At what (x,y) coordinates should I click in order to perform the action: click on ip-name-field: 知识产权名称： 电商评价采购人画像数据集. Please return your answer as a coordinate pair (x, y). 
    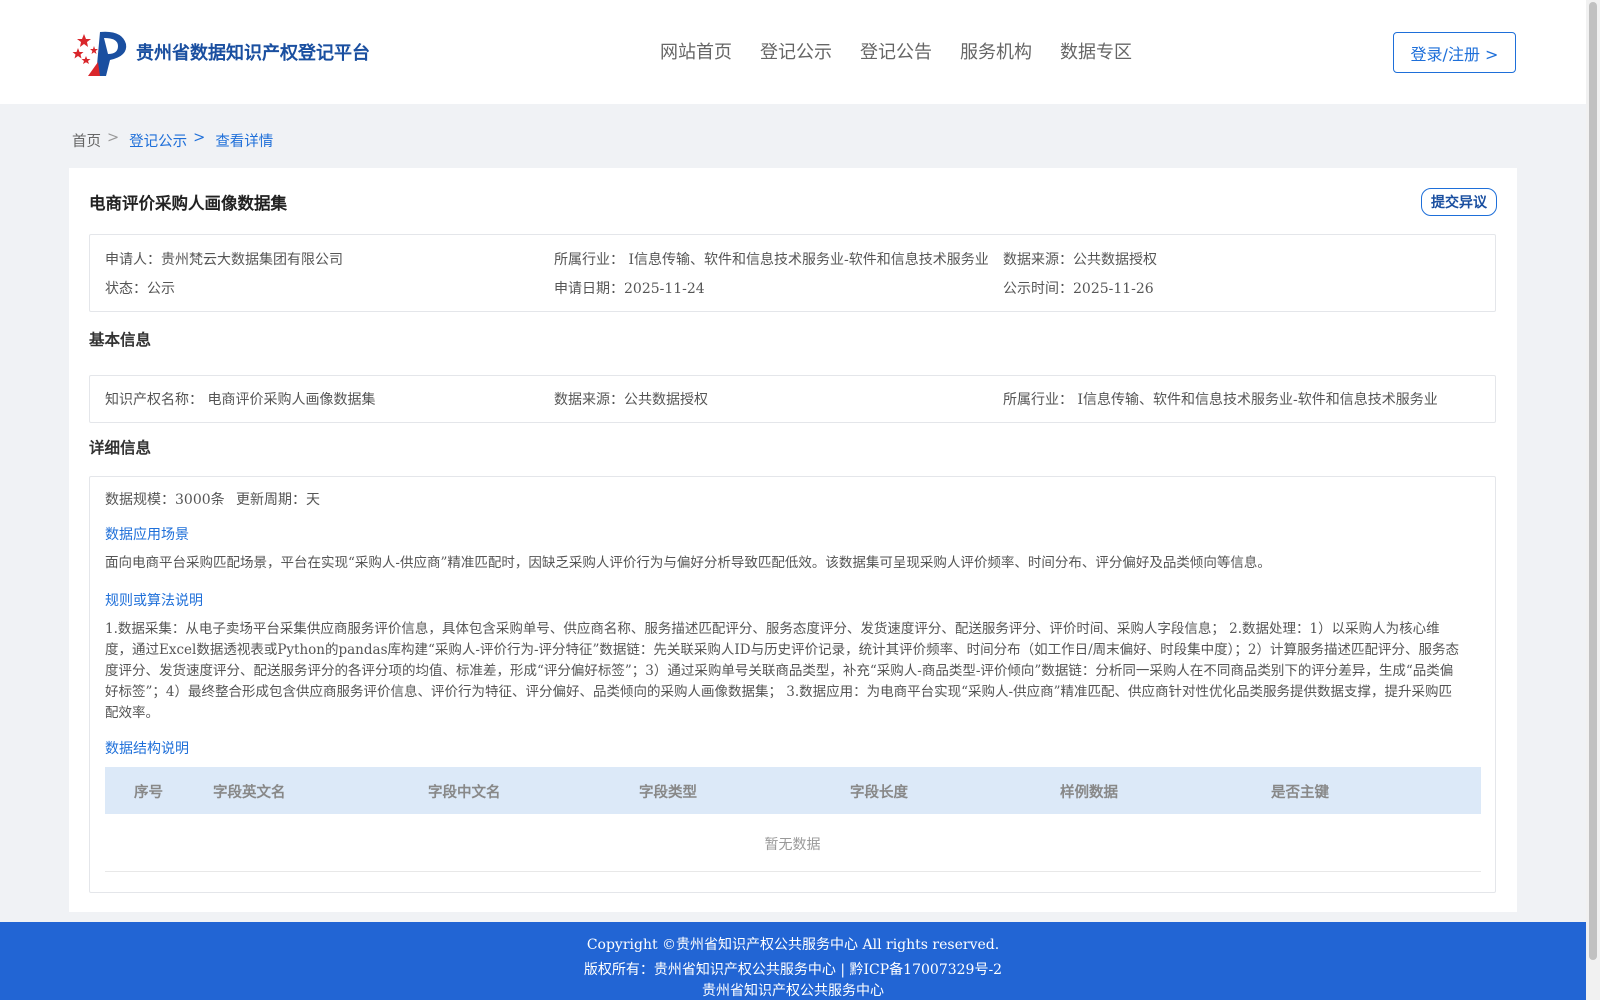
    Looking at the image, I should click on (240, 399).